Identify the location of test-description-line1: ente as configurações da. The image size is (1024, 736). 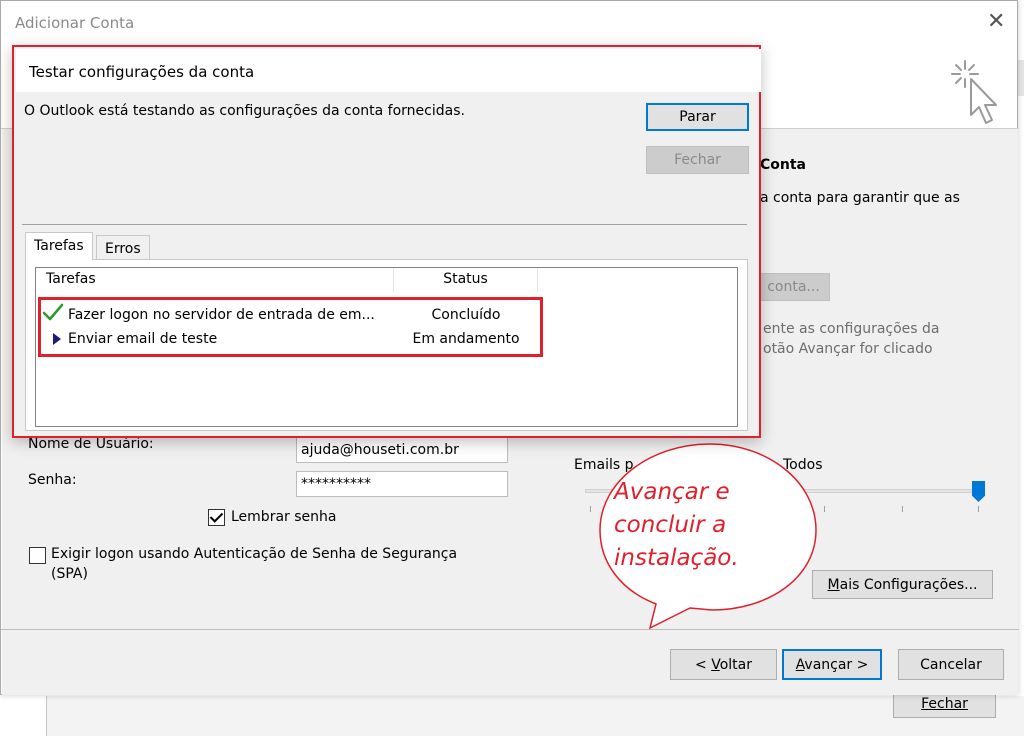
(851, 329).